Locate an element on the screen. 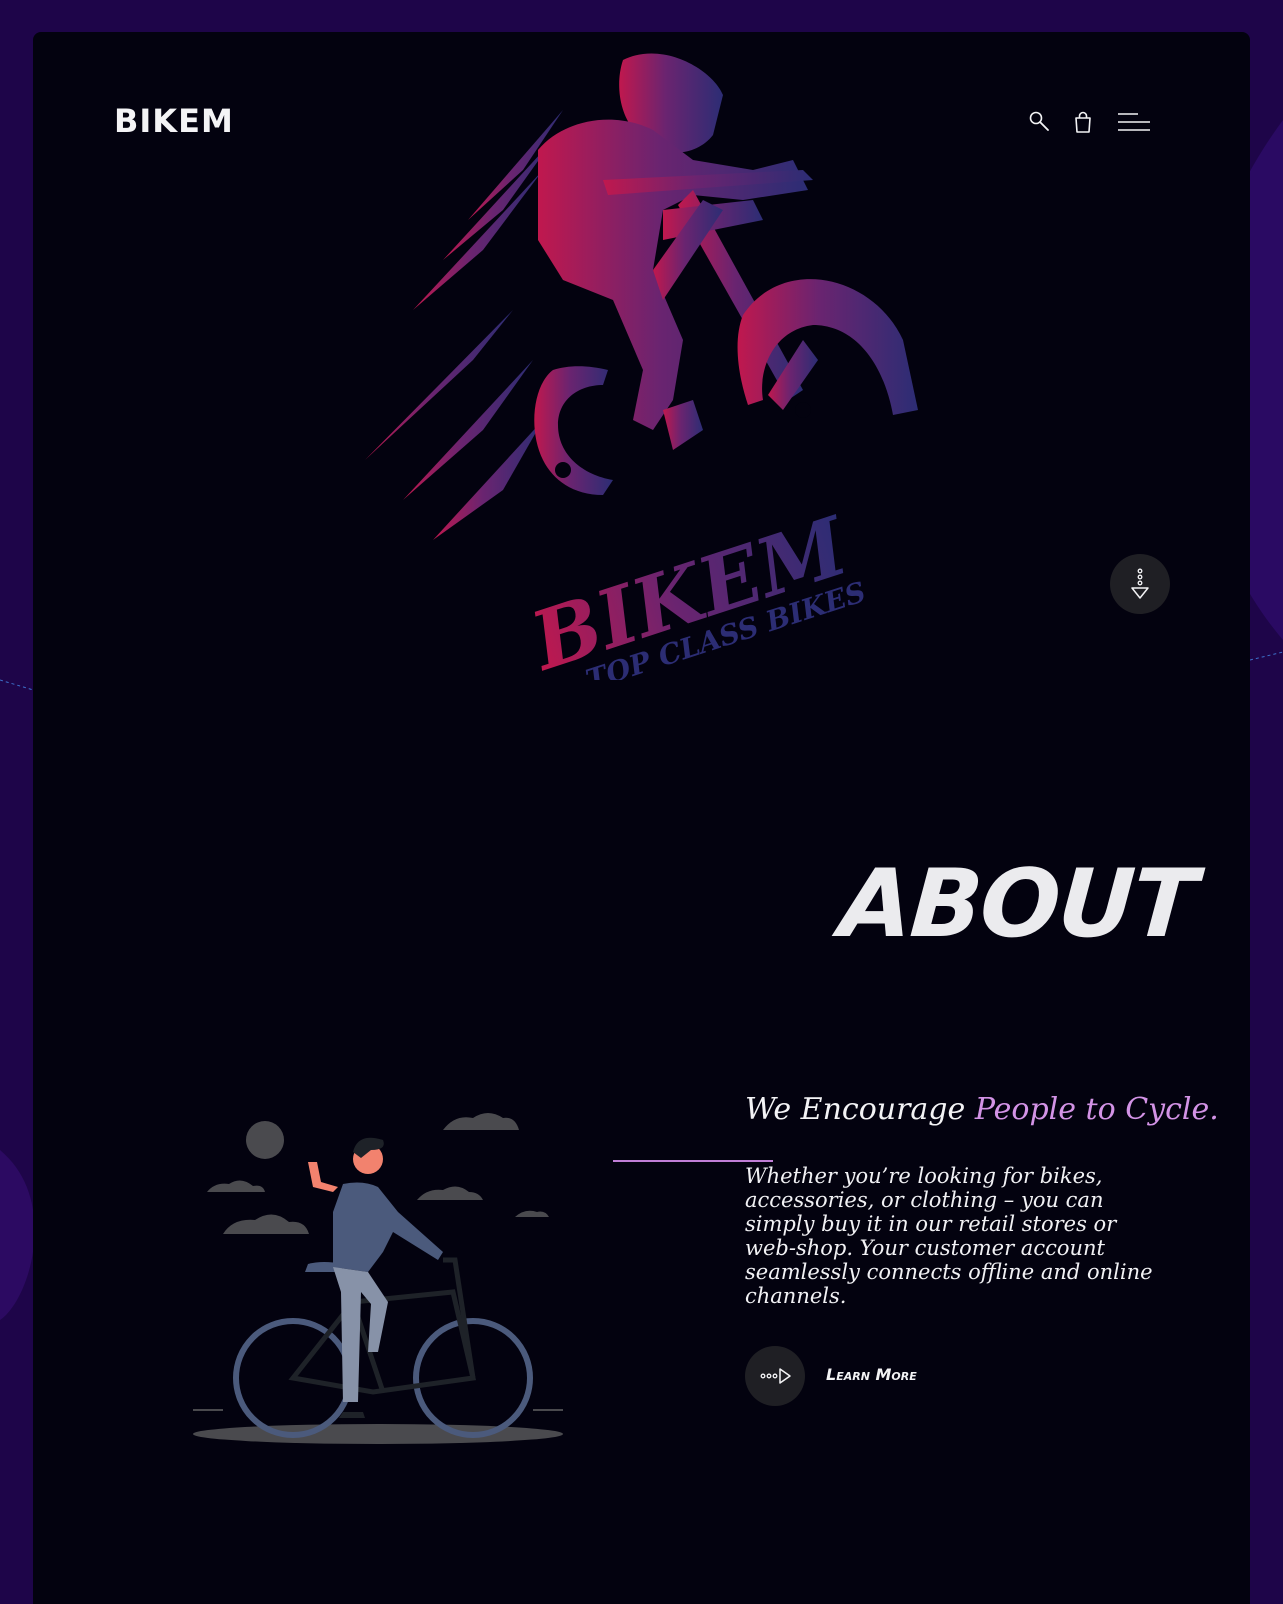 Image resolution: width=1283 pixels, height=1604 pixels. arrow-down-icon is located at coordinates (1140, 583).